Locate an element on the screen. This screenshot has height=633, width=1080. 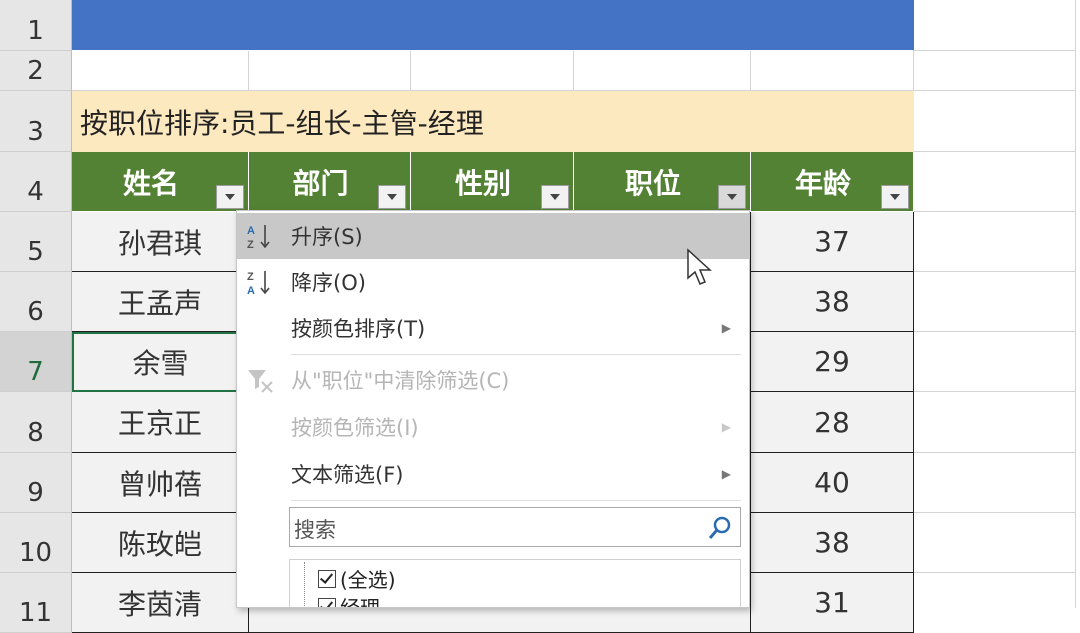
manager-checkbox: 经理 is located at coordinates (349, 600).